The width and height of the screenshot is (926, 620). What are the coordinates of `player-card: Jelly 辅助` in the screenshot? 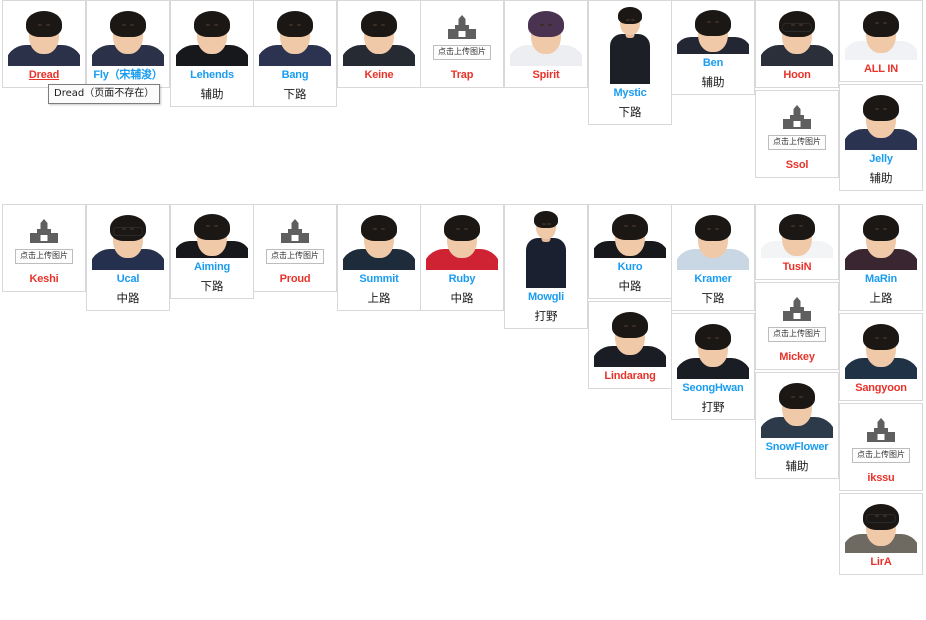 It's located at (881, 137).